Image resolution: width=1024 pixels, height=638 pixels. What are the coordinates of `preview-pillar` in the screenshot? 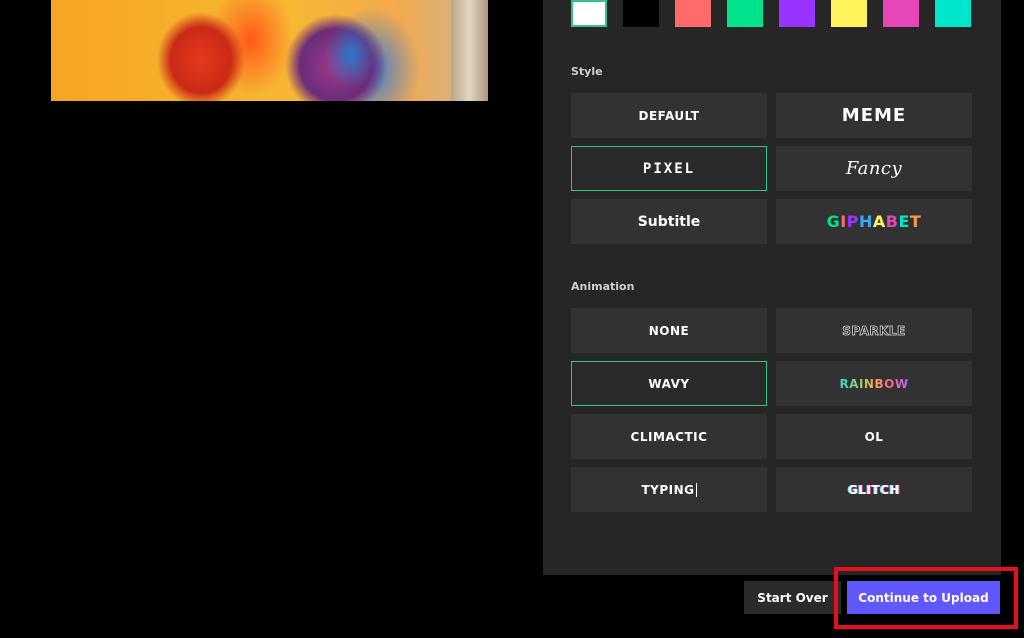 It's located at (469, 50).